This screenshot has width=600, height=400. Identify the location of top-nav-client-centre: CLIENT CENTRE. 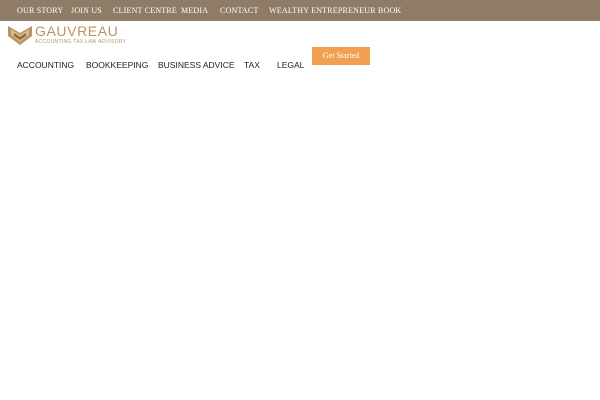
(145, 10).